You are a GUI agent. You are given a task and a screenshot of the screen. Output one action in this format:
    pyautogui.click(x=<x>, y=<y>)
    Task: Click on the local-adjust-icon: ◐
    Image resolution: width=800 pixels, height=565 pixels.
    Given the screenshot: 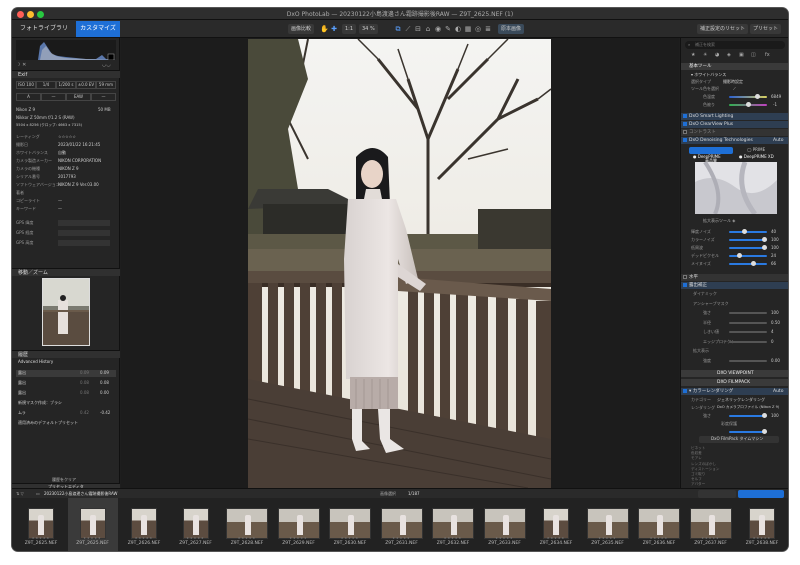 What is the action you would take?
    pyautogui.click(x=458, y=29)
    